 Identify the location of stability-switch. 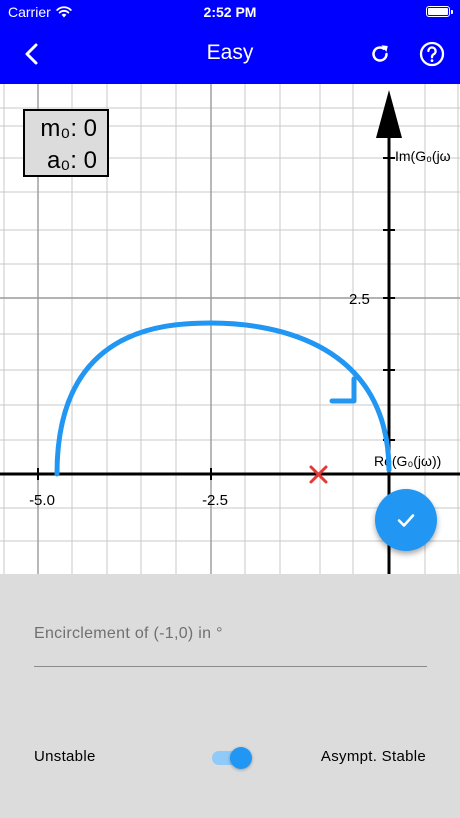
(232, 758).